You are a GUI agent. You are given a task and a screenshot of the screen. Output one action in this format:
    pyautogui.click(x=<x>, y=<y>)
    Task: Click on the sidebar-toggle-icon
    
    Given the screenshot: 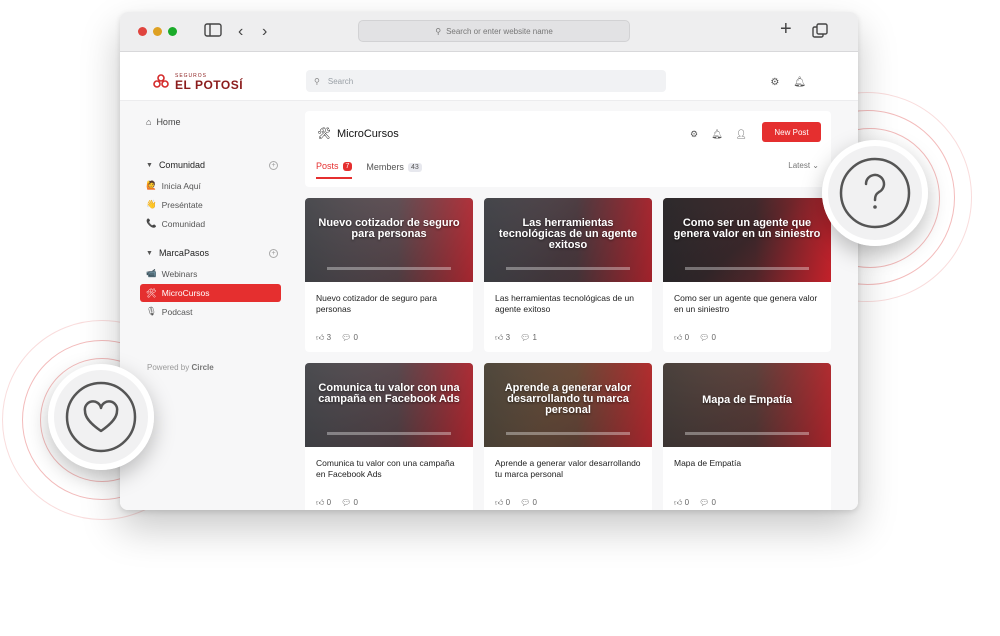 What is the action you would take?
    pyautogui.click(x=213, y=32)
    